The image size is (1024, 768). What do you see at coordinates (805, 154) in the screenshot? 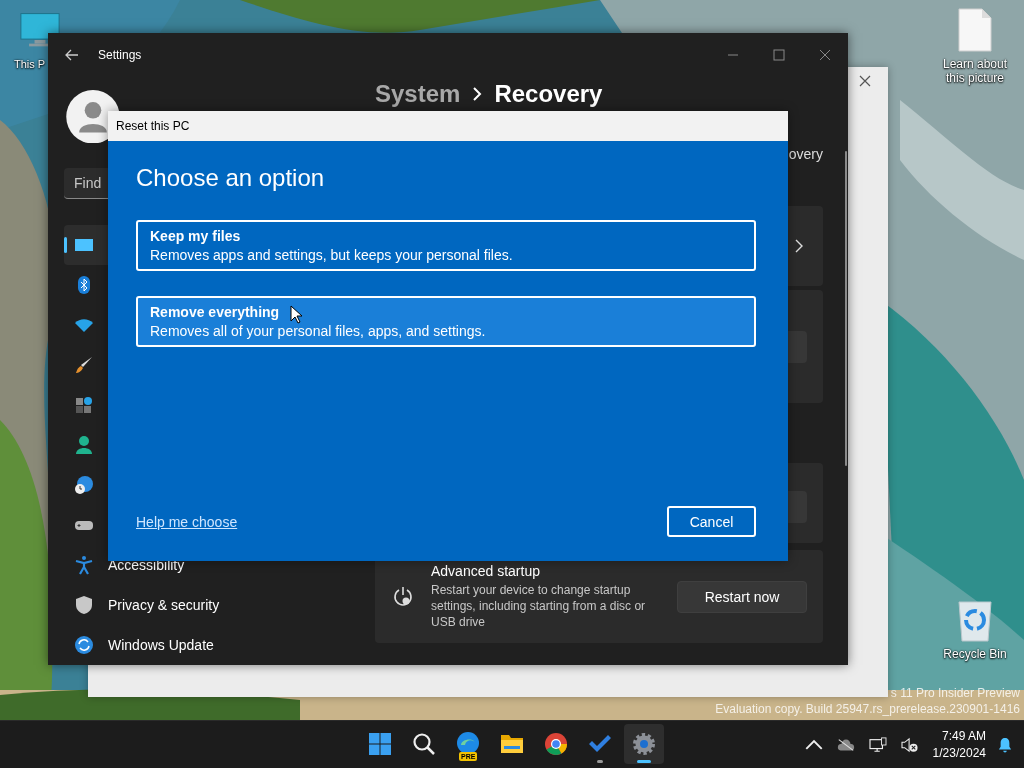
I see `description-text: overy` at bounding box center [805, 154].